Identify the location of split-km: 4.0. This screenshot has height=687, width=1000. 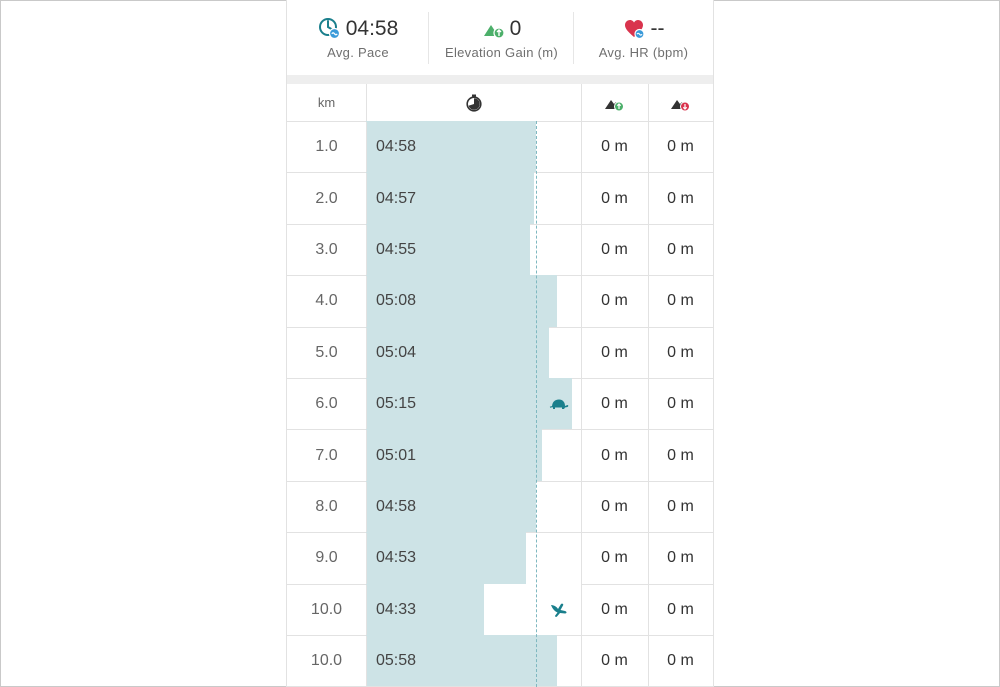
(326, 301).